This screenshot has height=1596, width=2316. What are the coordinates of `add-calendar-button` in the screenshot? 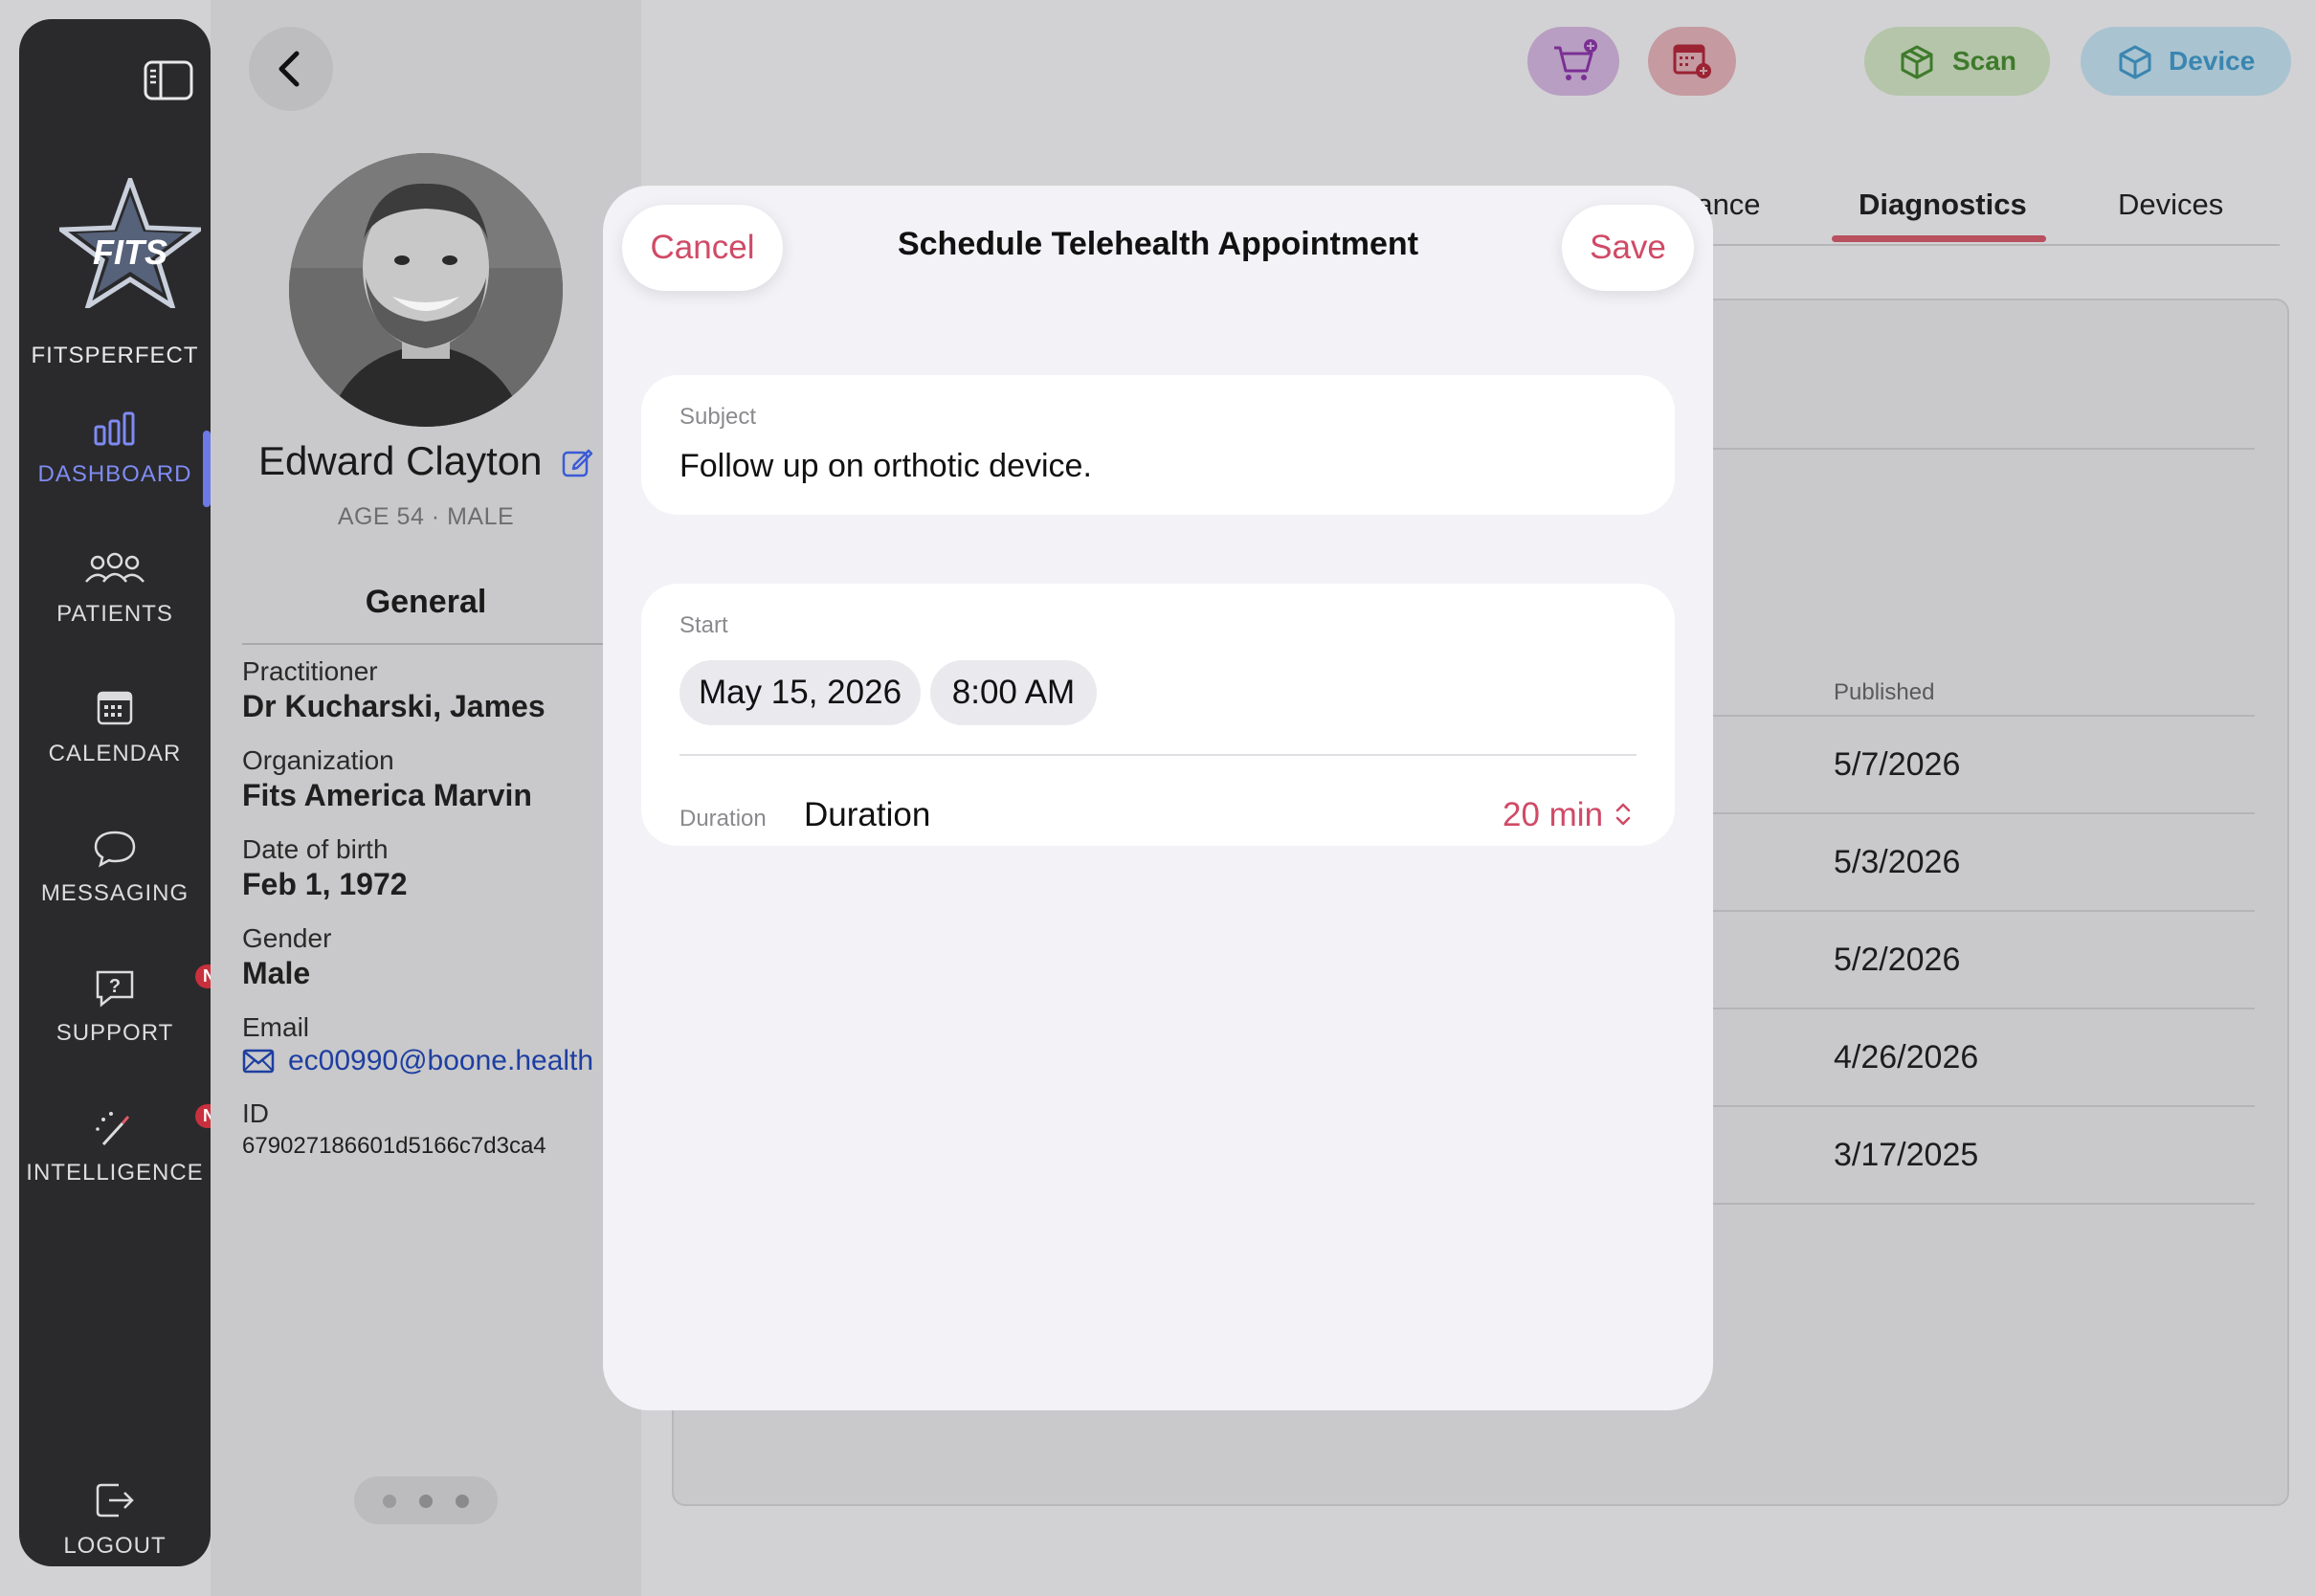 It's located at (1692, 61).